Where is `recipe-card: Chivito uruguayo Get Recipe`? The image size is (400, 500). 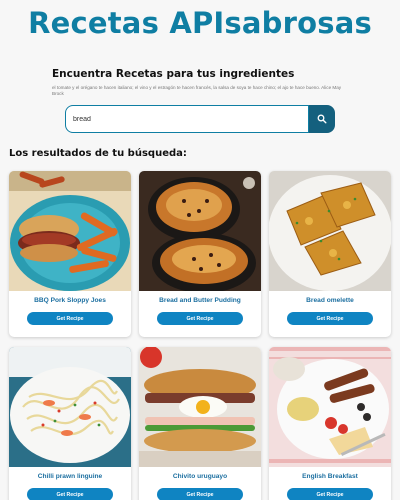
recipe-card: Chivito uruguayo Get Recipe is located at coordinates (200, 423).